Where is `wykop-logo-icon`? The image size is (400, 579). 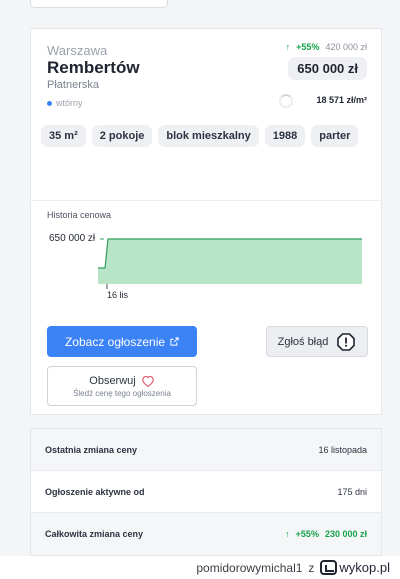
wykop-logo-icon is located at coordinates (329, 567).